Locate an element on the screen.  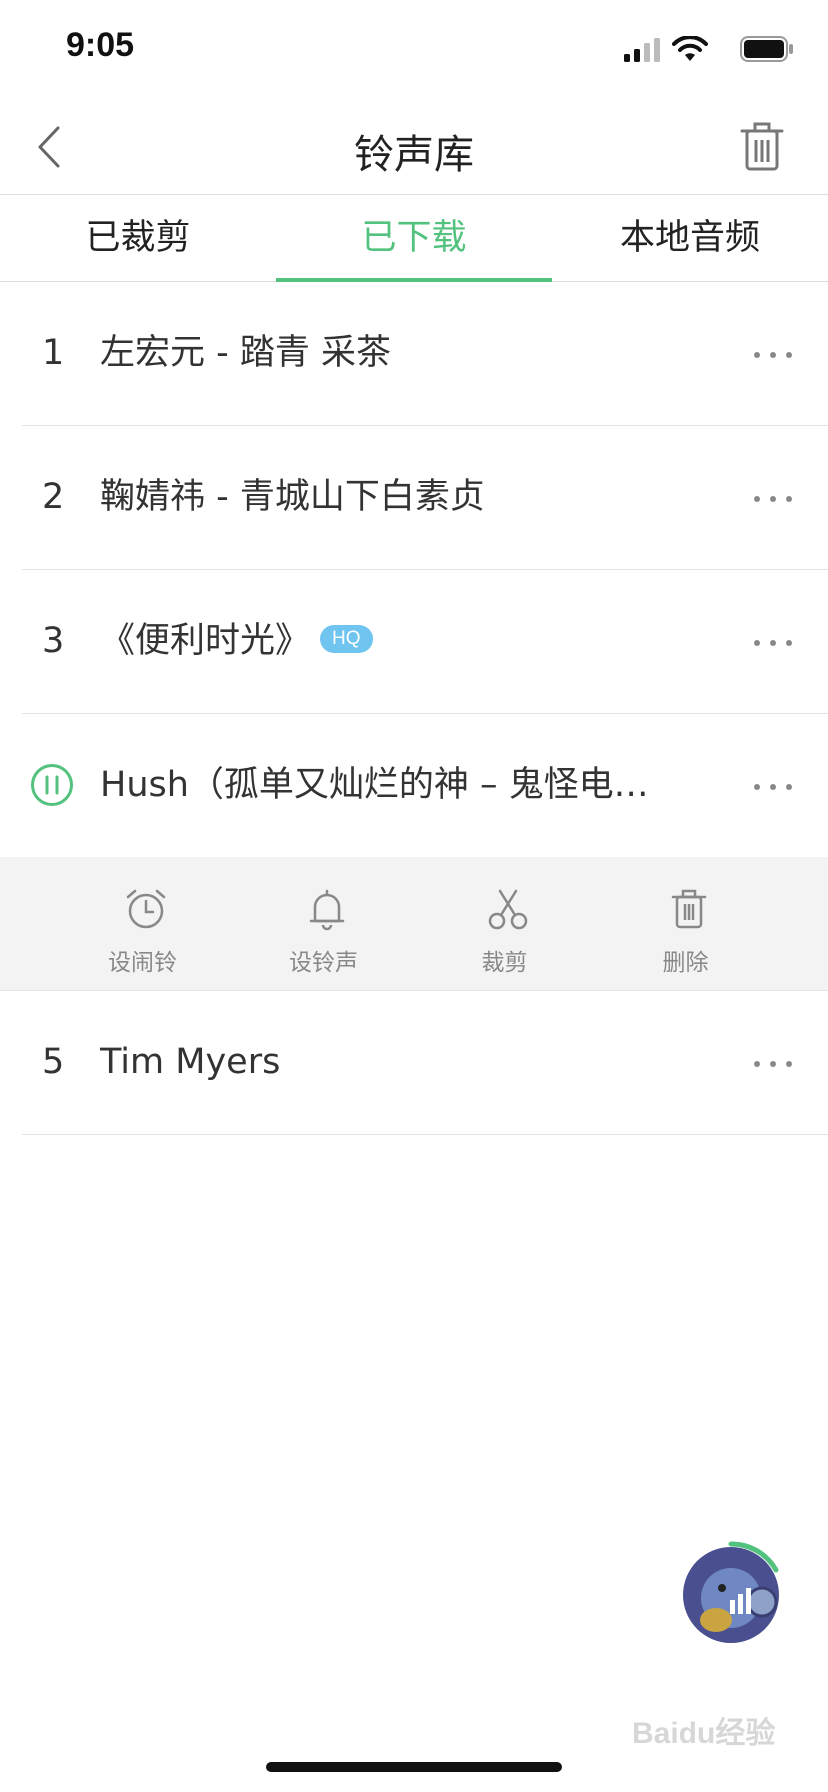
pause-icon is located at coordinates (52, 785).